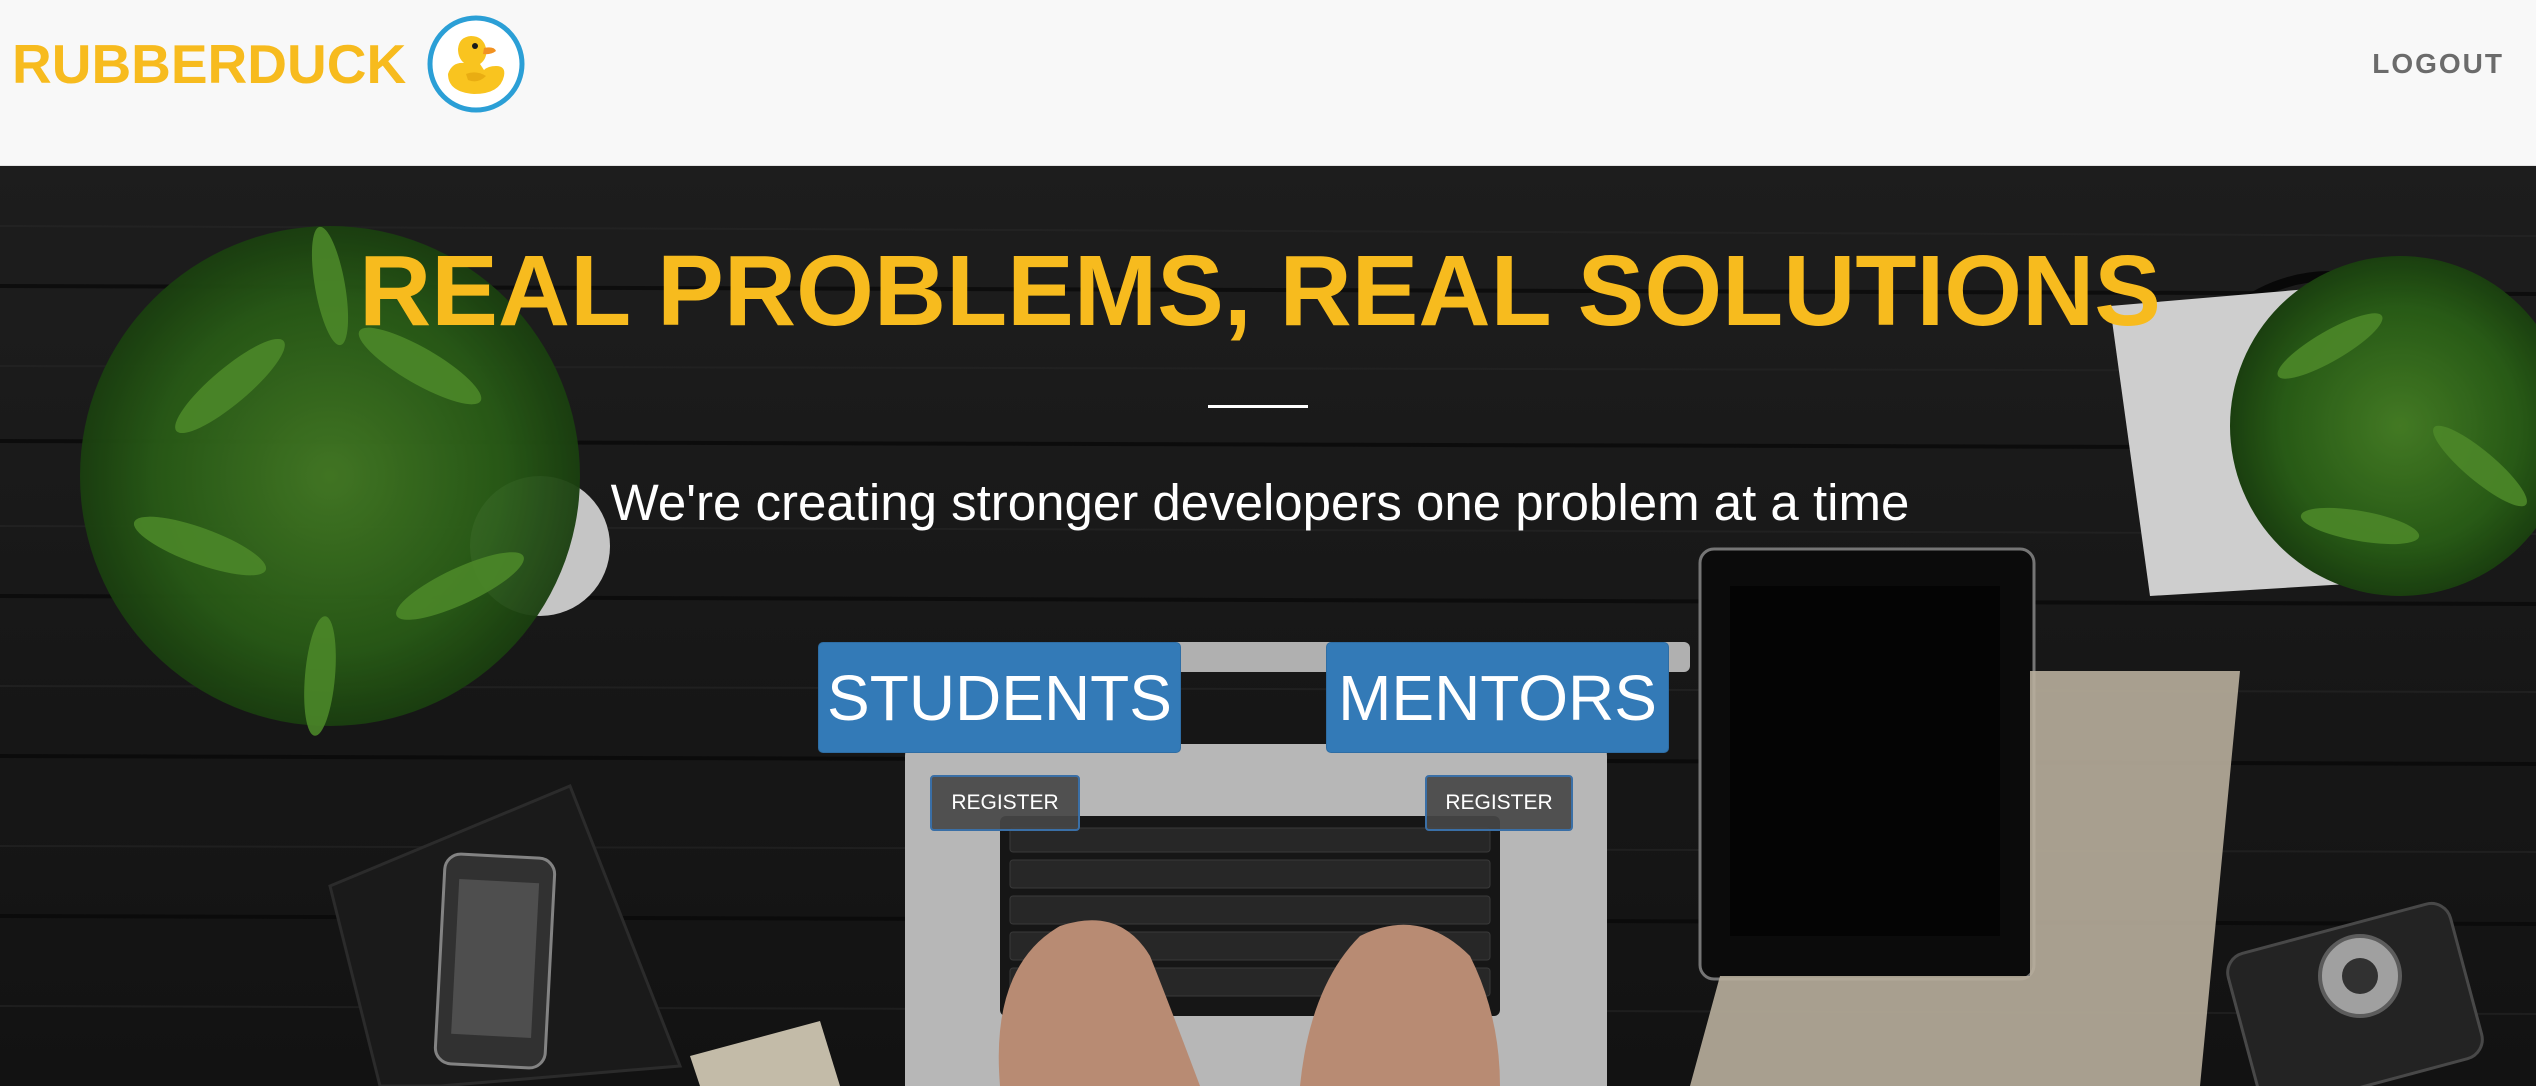 The image size is (2536, 1086). Describe the element at coordinates (476, 64) in the screenshot. I see `rubber-duck-icon` at that location.